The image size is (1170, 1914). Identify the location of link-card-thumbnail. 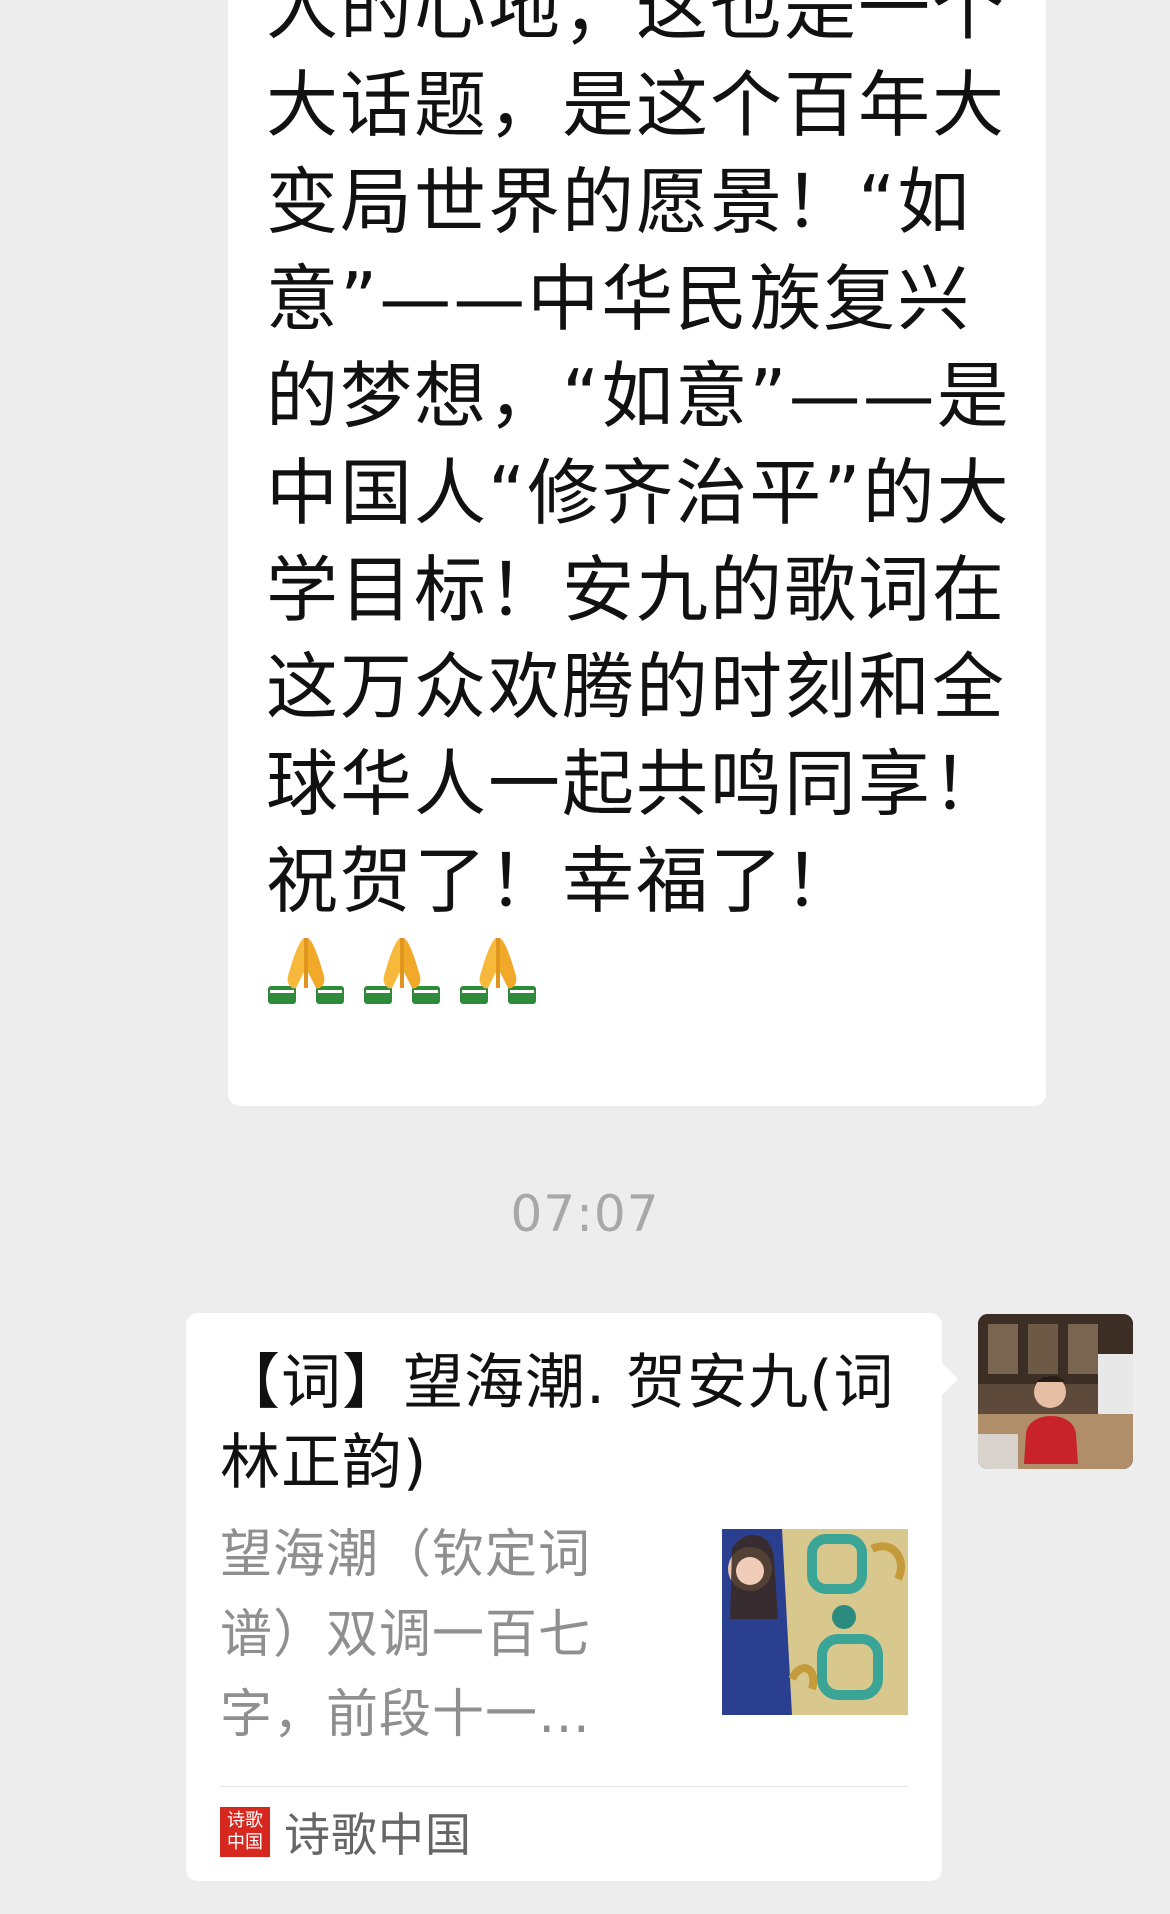
(815, 1622).